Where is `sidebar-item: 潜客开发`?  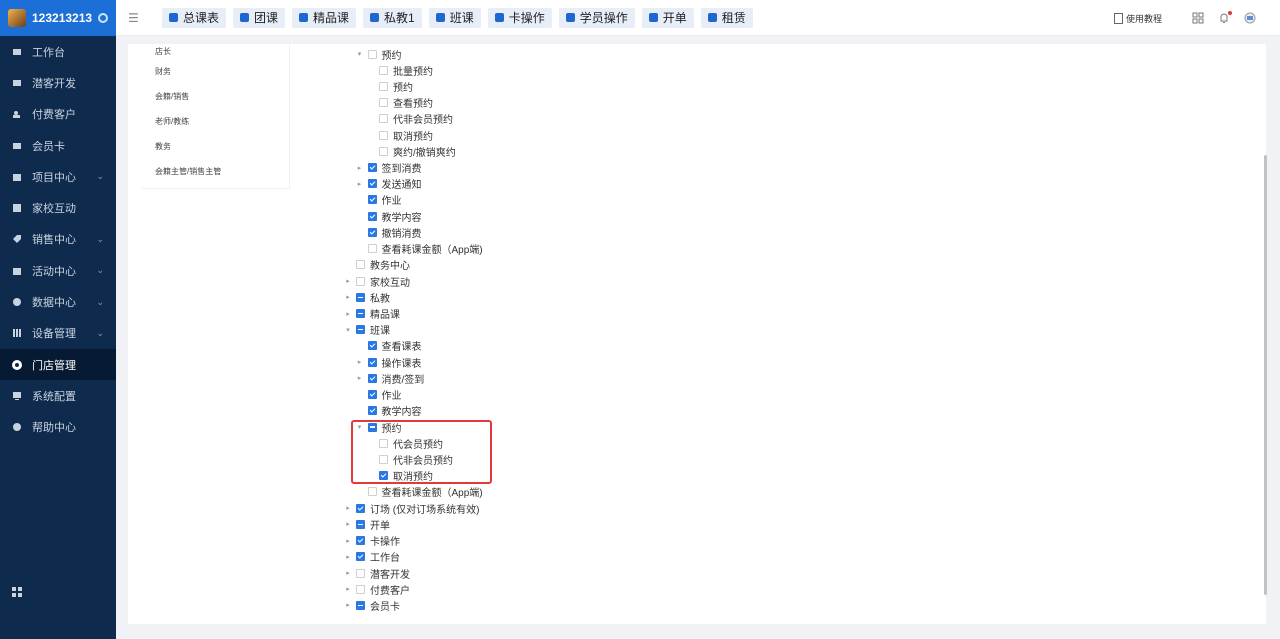 sidebar-item: 潜客开发 is located at coordinates (58, 82).